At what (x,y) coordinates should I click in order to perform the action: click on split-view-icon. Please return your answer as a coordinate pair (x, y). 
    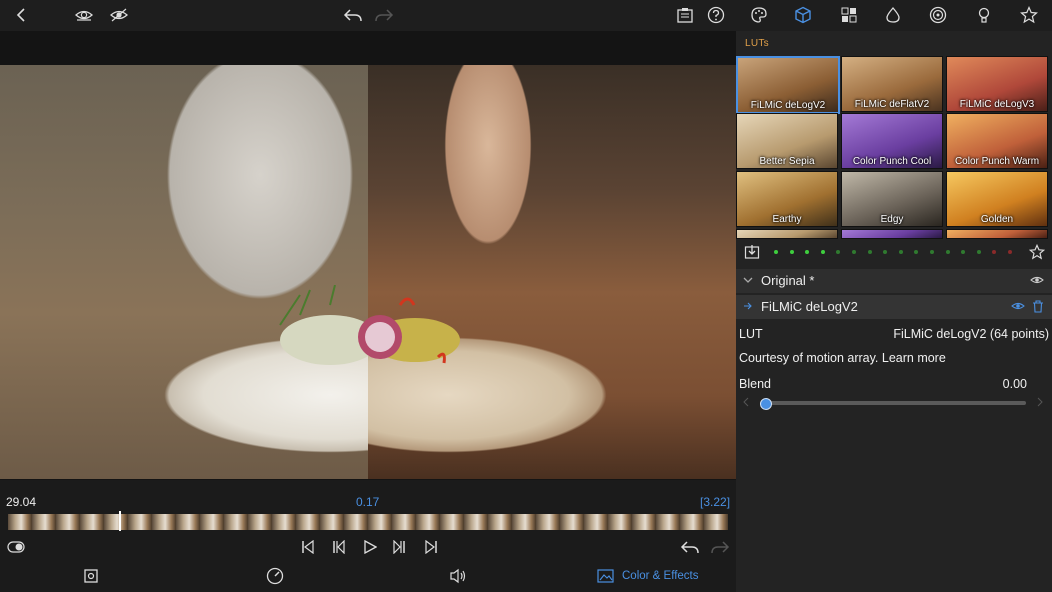
    Looking at the image, I should click on (119, 15).